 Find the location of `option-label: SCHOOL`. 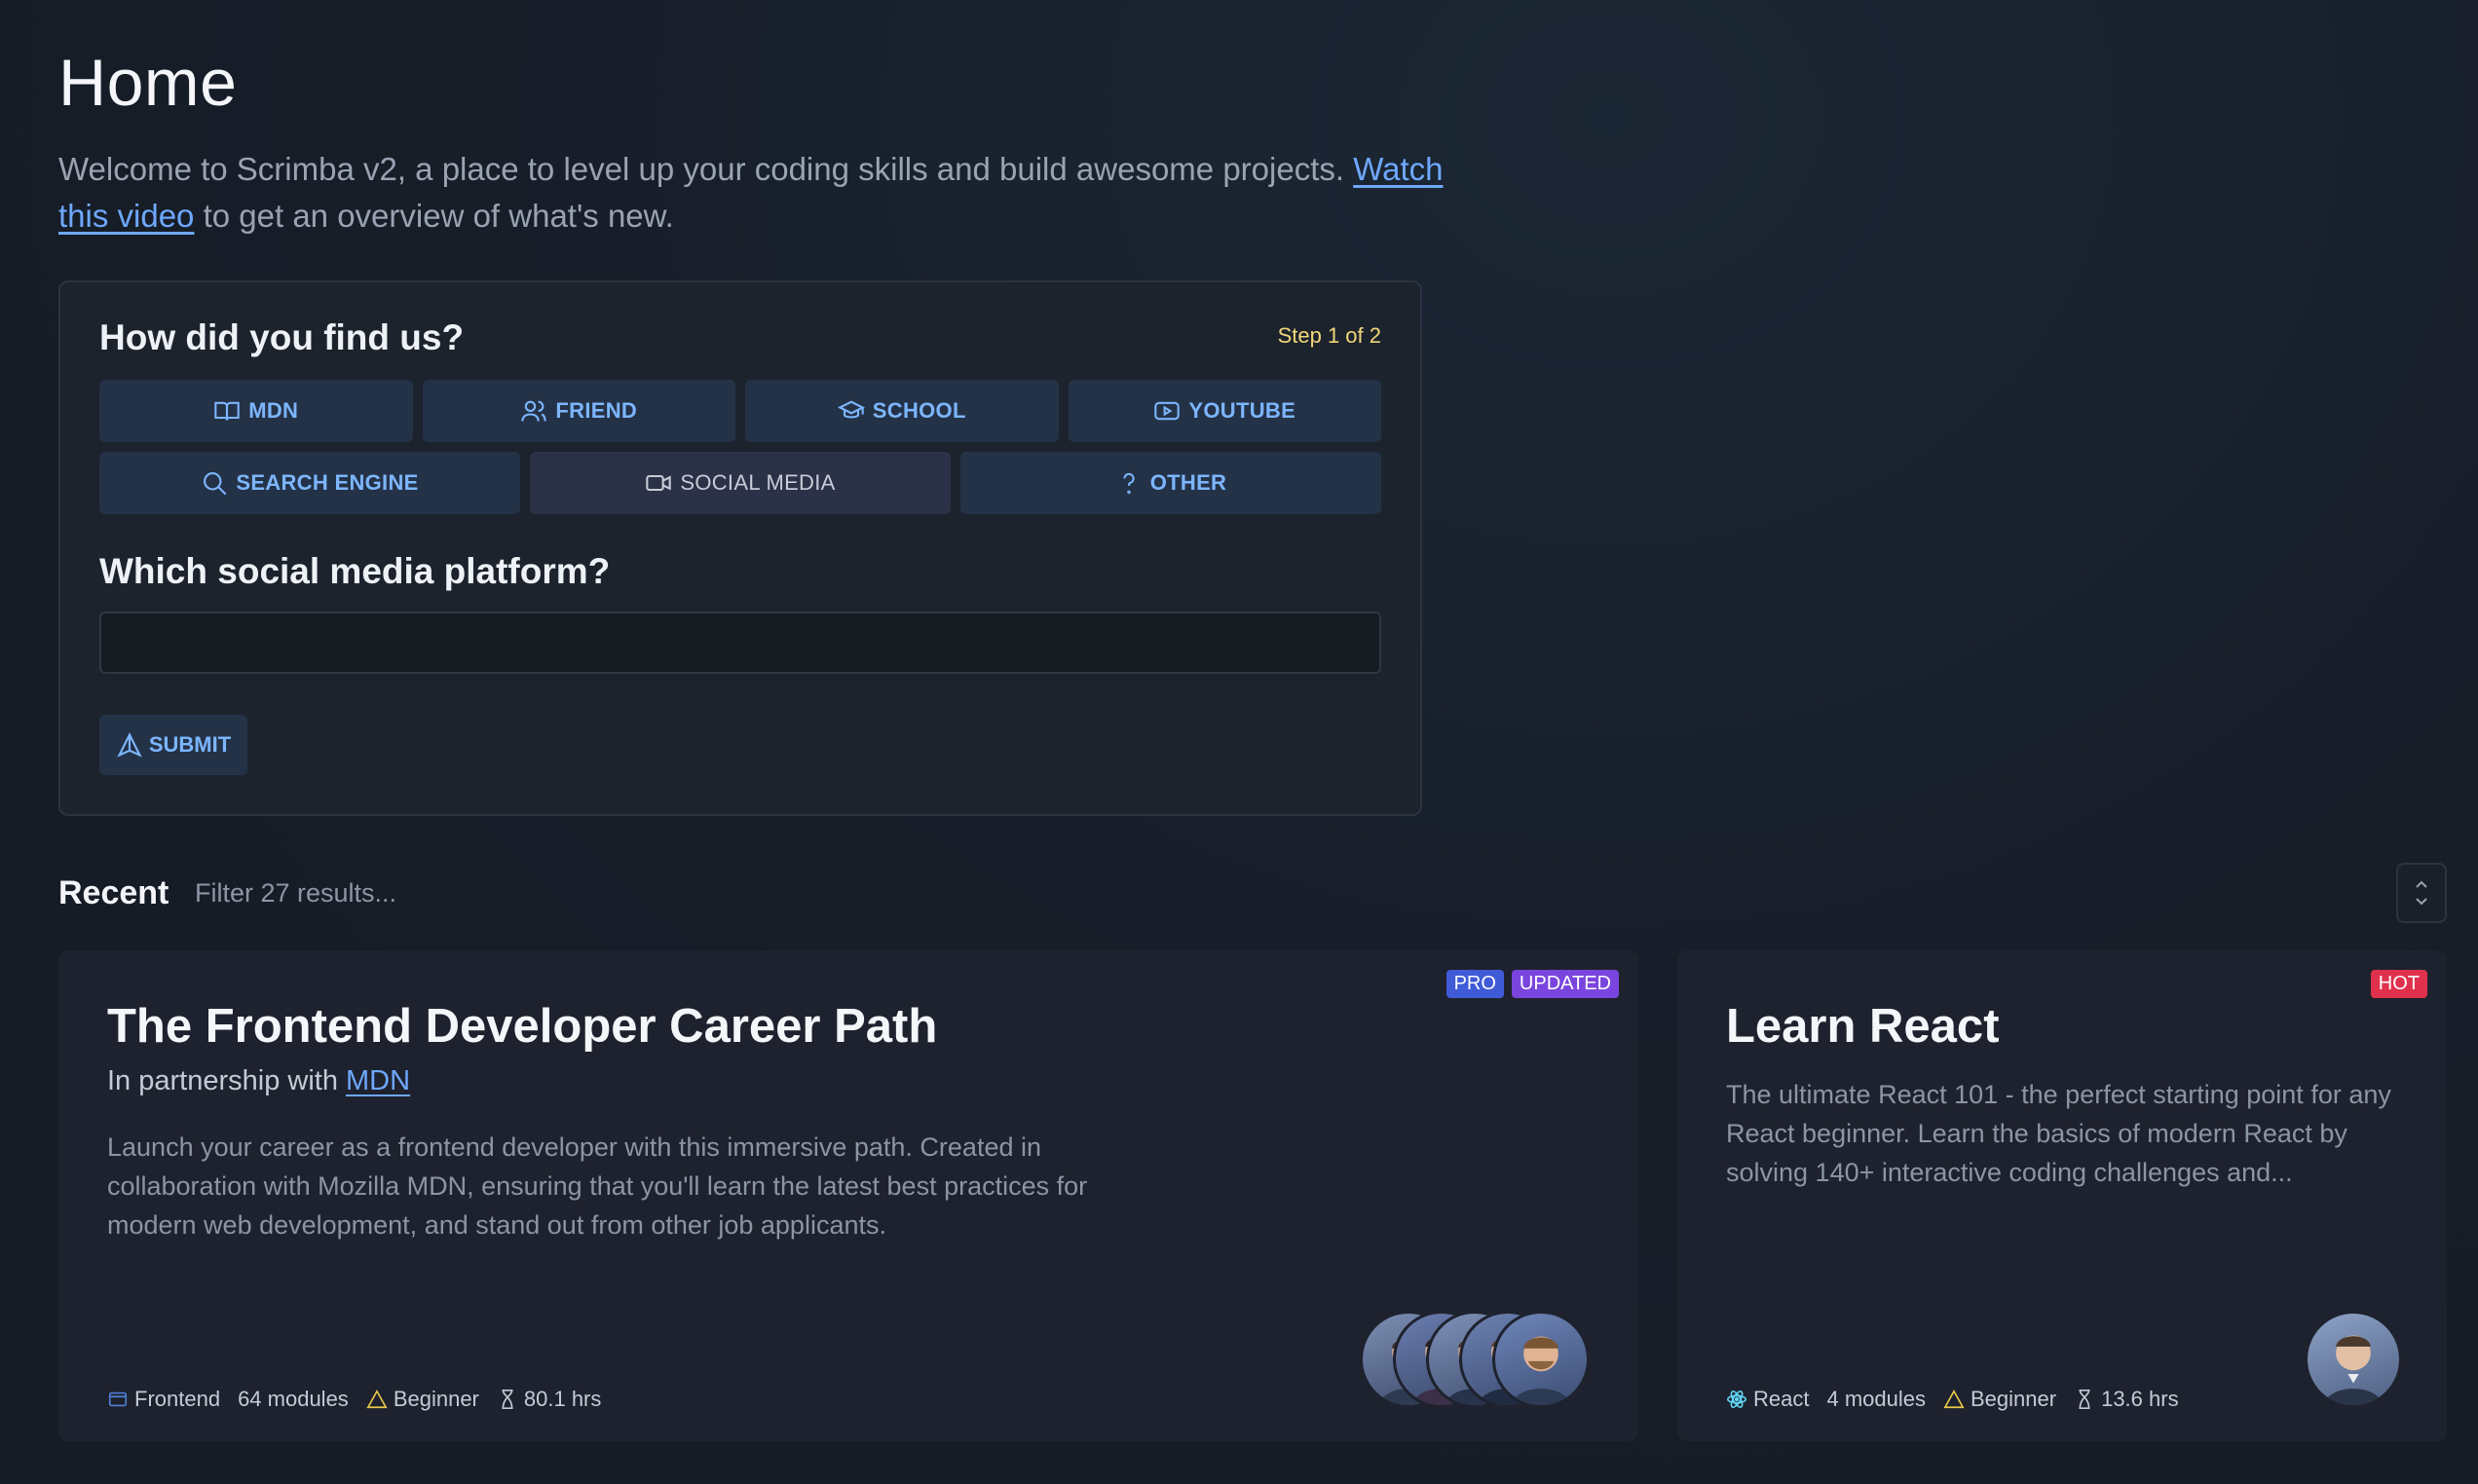

option-label: SCHOOL is located at coordinates (919, 410).